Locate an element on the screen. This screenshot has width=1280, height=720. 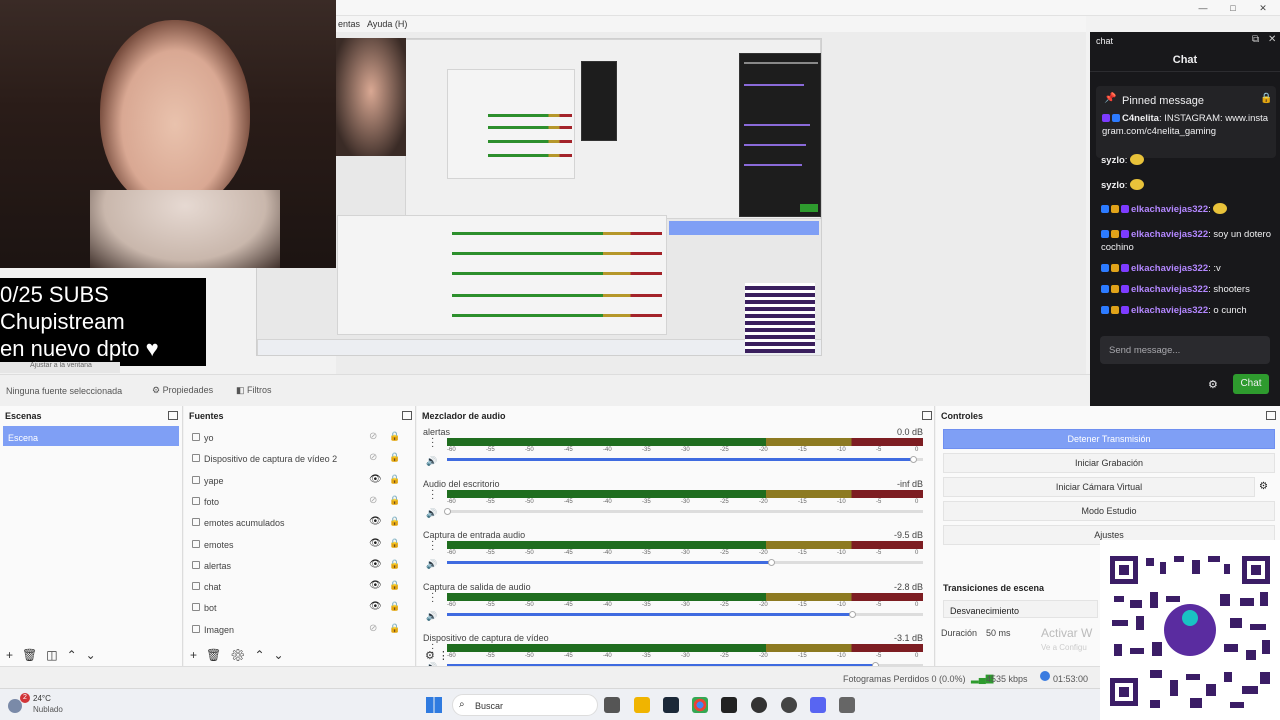
filter-scene-icon: ◫ is located at coordinates (56, 655).